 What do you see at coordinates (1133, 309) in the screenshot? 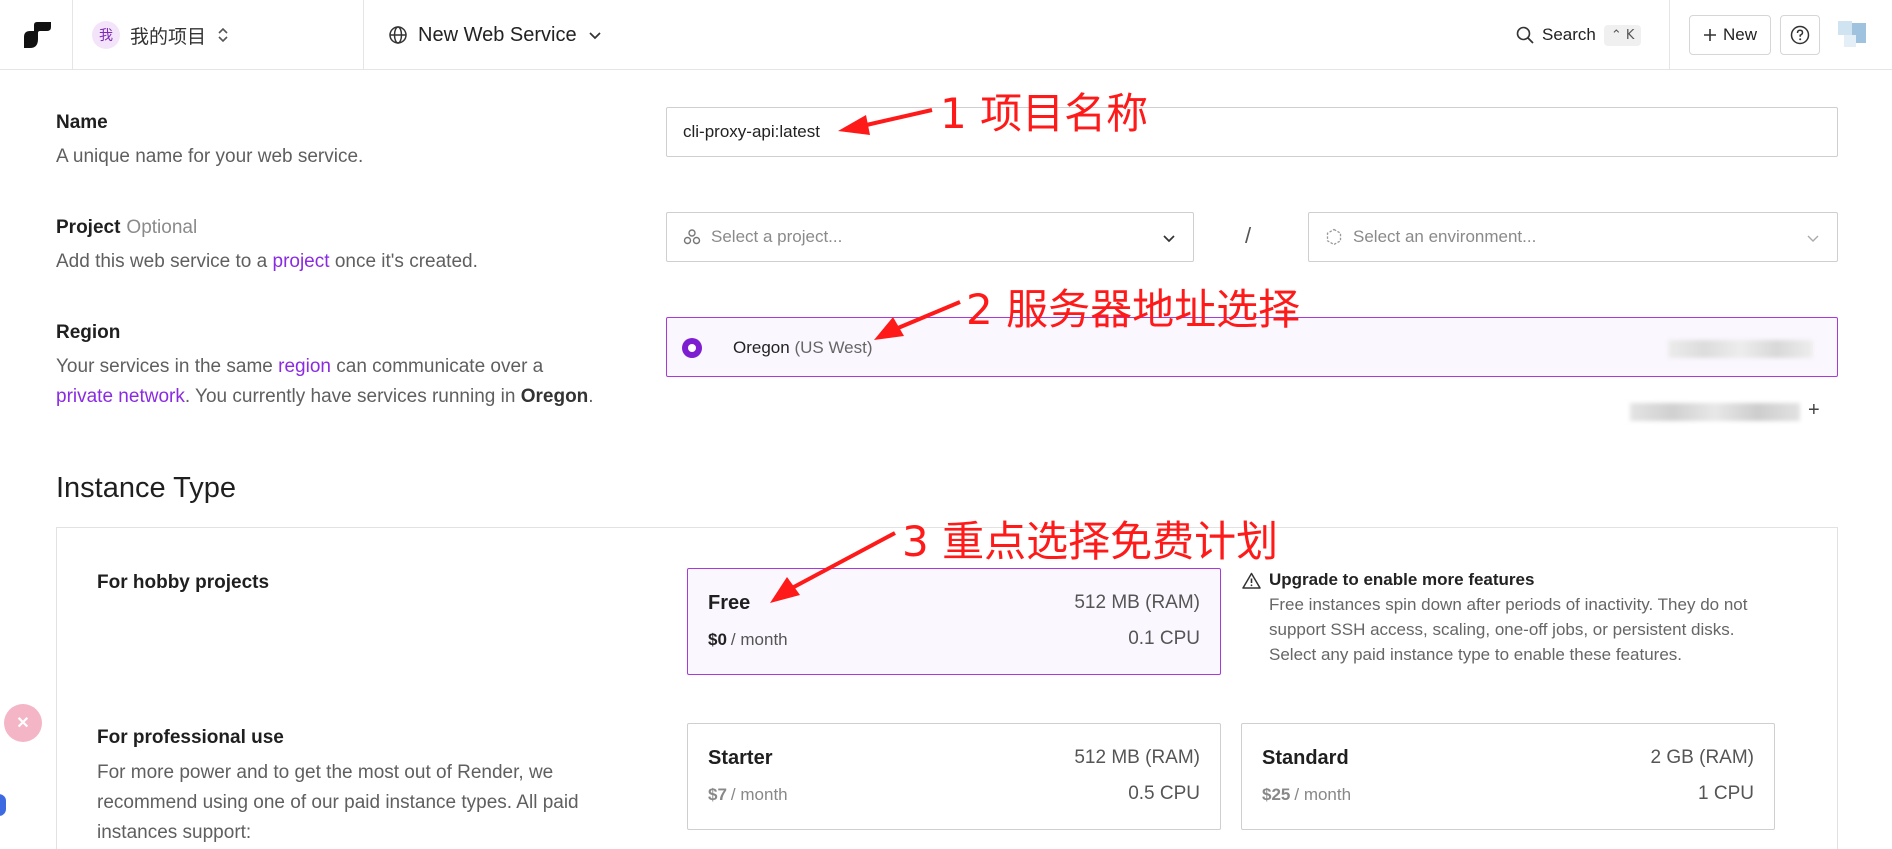
I see `annotation-label-2: 2 服务器地址选择` at bounding box center [1133, 309].